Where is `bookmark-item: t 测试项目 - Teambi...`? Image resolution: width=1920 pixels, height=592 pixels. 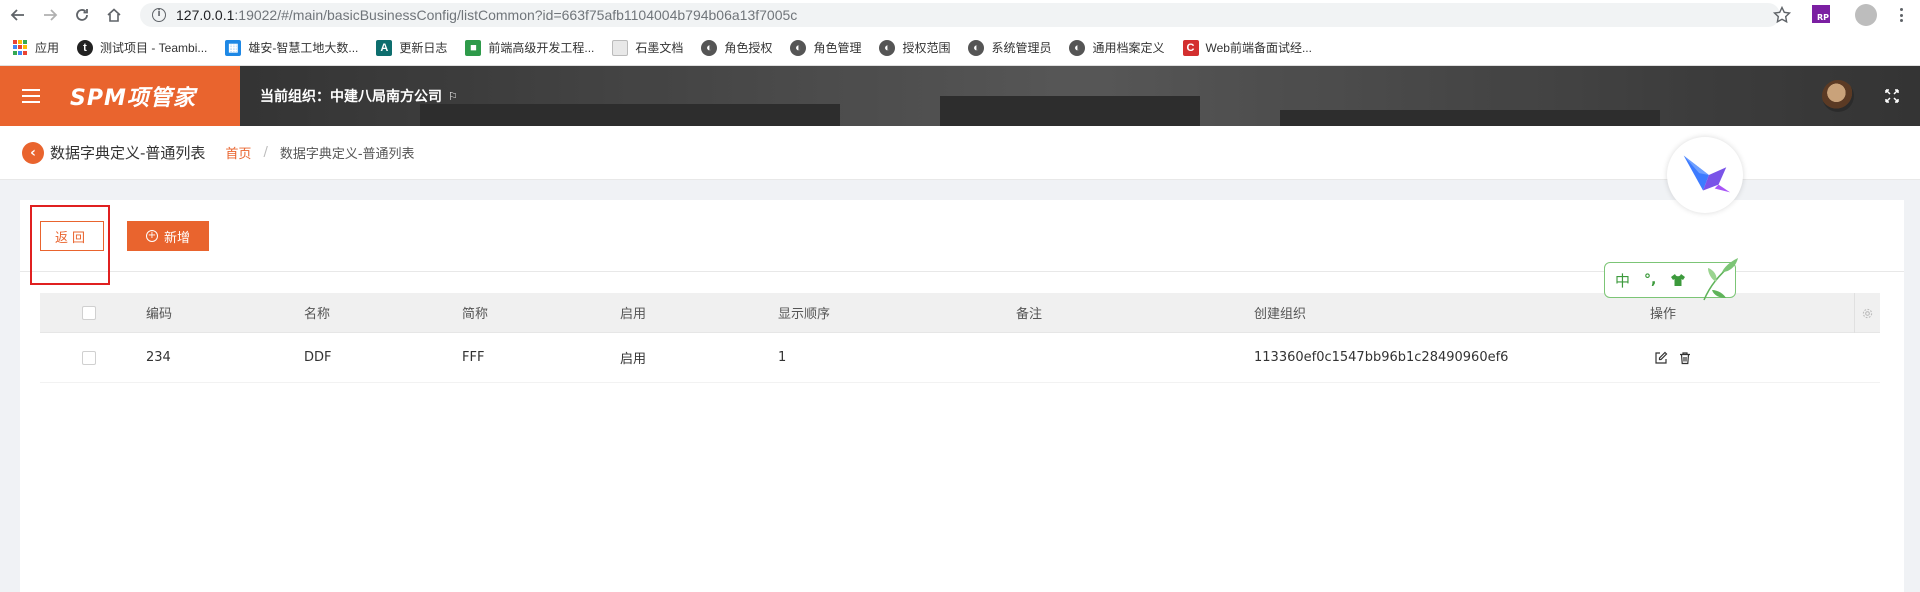 bookmark-item: t 测试项目 - Teambi... is located at coordinates (142, 47).